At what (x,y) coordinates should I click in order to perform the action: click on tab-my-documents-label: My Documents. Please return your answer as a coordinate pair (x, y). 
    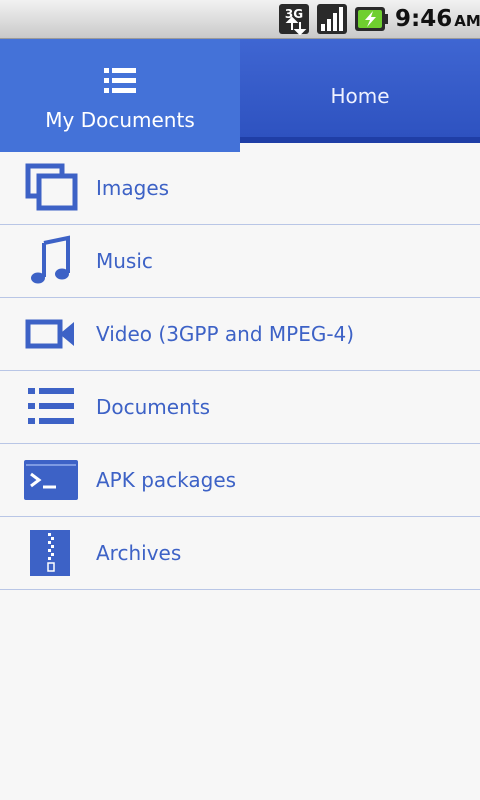
    Looking at the image, I should click on (120, 120).